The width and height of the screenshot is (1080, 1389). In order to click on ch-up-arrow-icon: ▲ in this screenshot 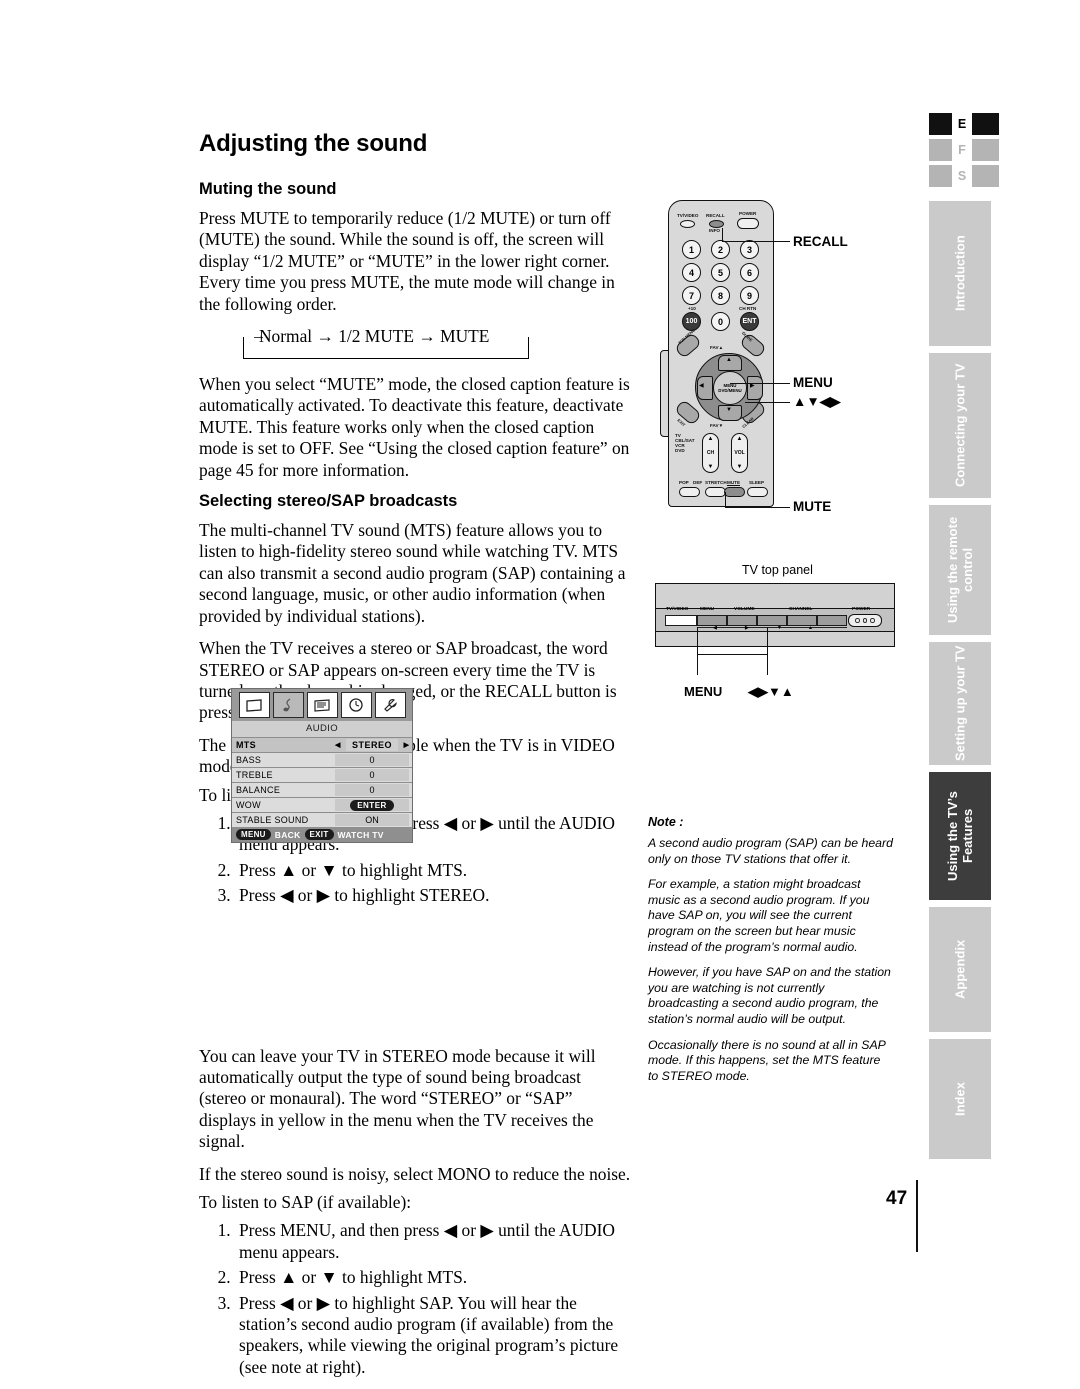, I will do `click(711, 439)`.